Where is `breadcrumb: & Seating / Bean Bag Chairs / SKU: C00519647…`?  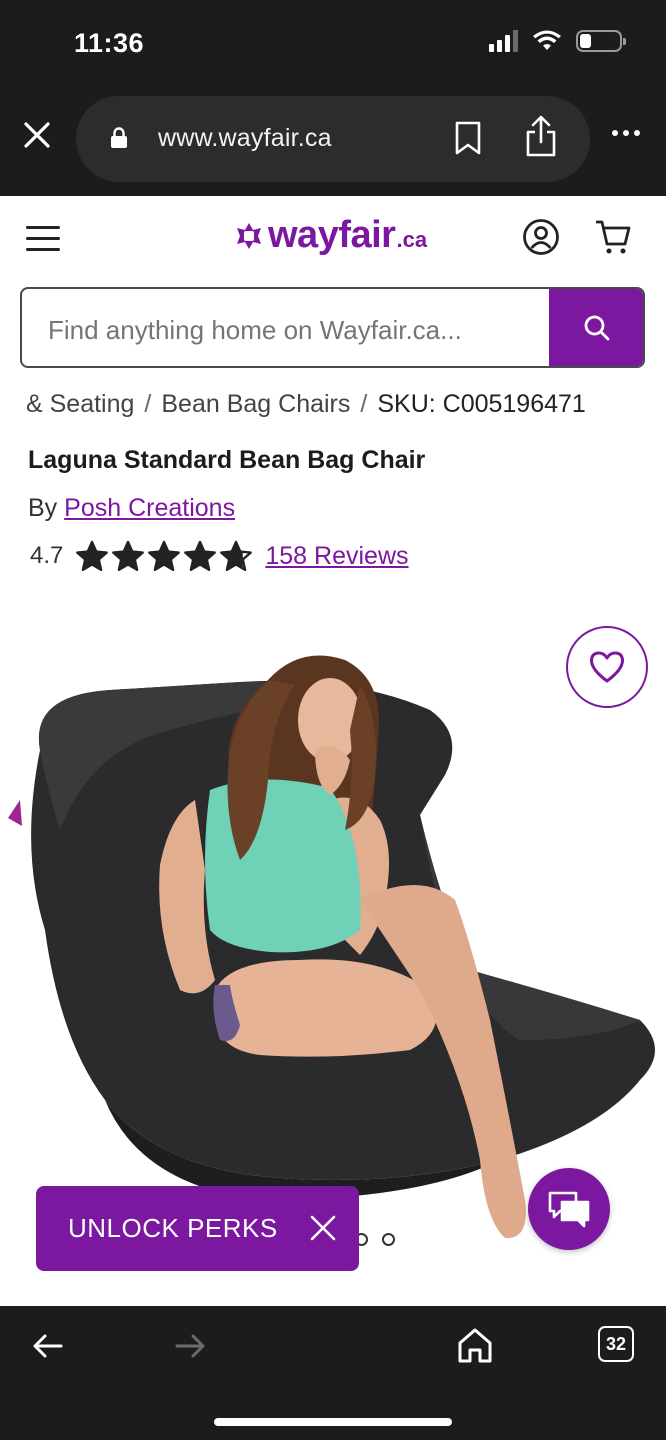
breadcrumb: & Seating / Bean Bag Chairs / SKU: C00519647… is located at coordinates (306, 404).